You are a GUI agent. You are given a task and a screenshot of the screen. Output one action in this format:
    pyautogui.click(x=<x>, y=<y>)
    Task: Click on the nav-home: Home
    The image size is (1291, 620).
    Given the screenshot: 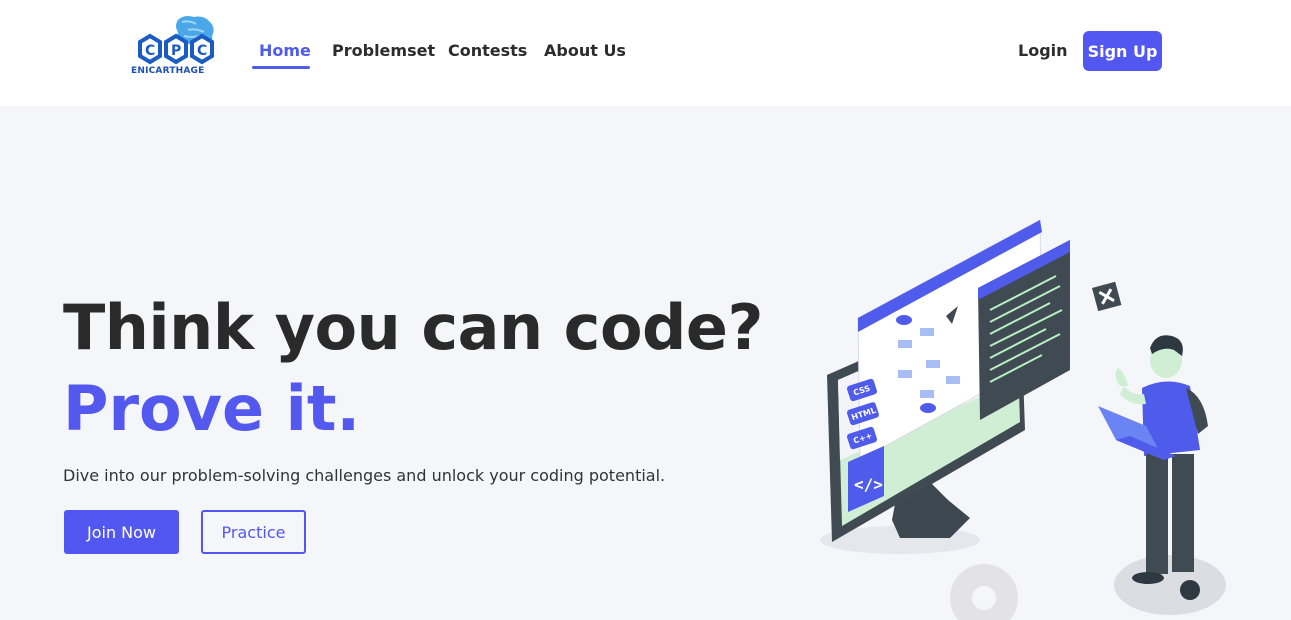 What is the action you would take?
    pyautogui.click(x=285, y=50)
    